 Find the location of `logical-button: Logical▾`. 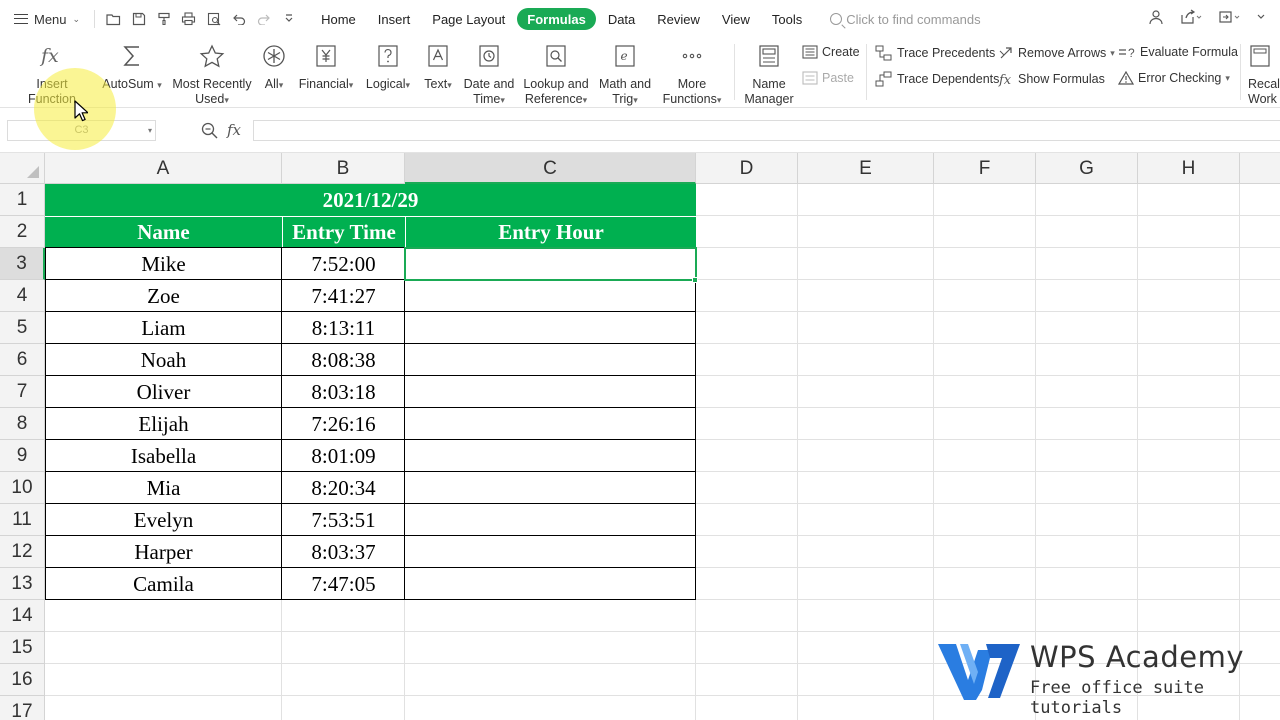

logical-button: Logical▾ is located at coordinates (388, 67).